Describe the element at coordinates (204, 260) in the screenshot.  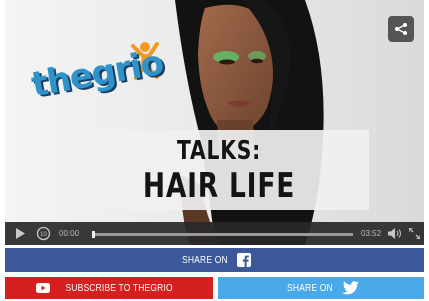
I see `share-on-facebook-label: SHARE ON` at that location.